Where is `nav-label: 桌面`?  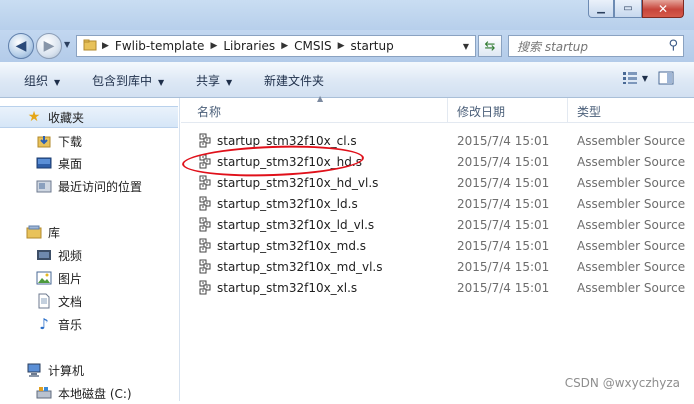 nav-label: 桌面 is located at coordinates (70, 163).